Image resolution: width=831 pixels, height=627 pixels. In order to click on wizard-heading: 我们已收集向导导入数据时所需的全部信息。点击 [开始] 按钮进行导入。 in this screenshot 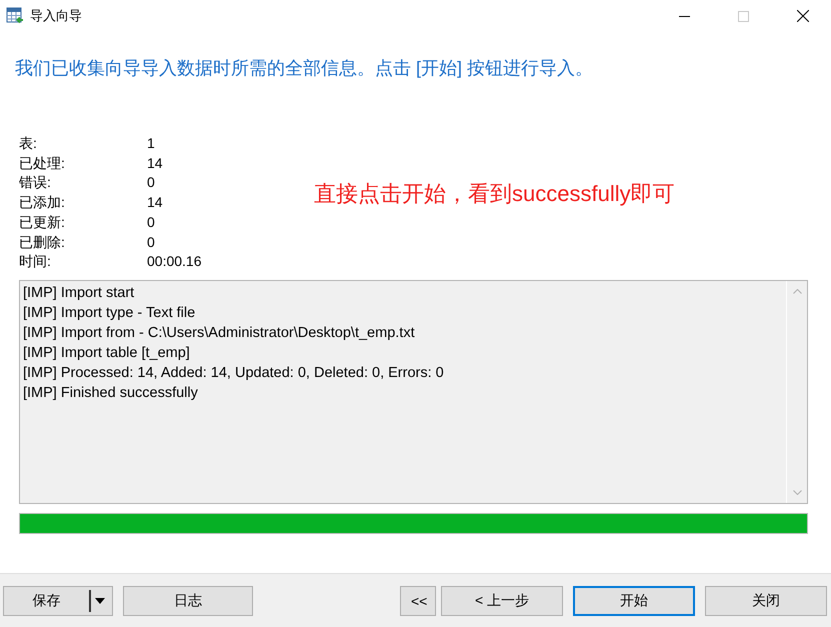, I will do `click(304, 68)`.